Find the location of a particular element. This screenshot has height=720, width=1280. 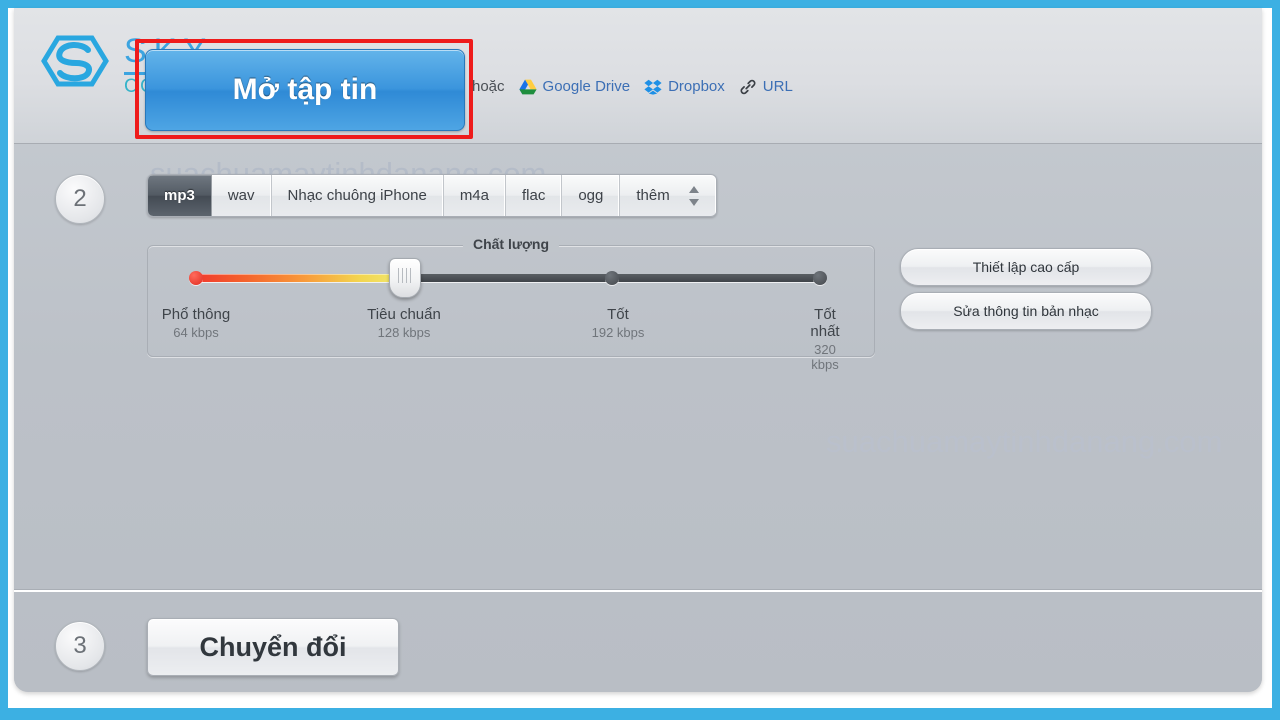

convert-button: Chuyển đổi is located at coordinates (273, 647).